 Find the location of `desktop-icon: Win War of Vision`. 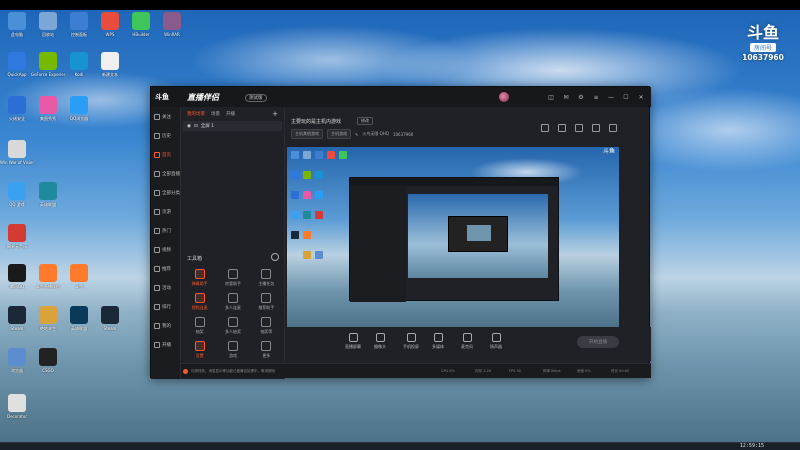

desktop-icon: Win War of Vision is located at coordinates (17, 152).